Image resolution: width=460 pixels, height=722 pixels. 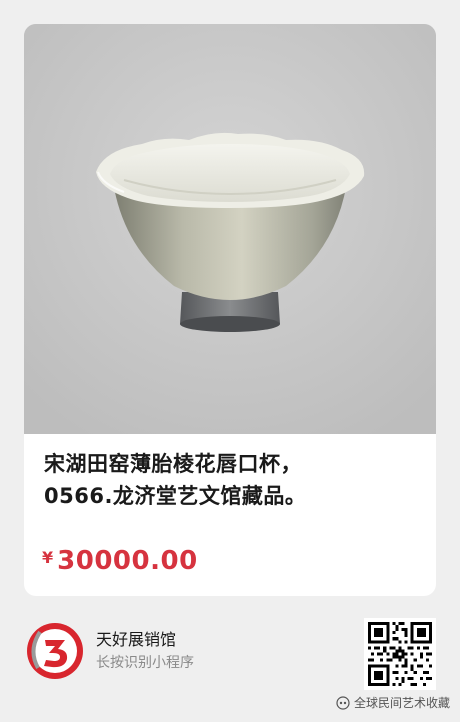 What do you see at coordinates (48, 557) in the screenshot?
I see `currency-symbol: ¥` at bounding box center [48, 557].